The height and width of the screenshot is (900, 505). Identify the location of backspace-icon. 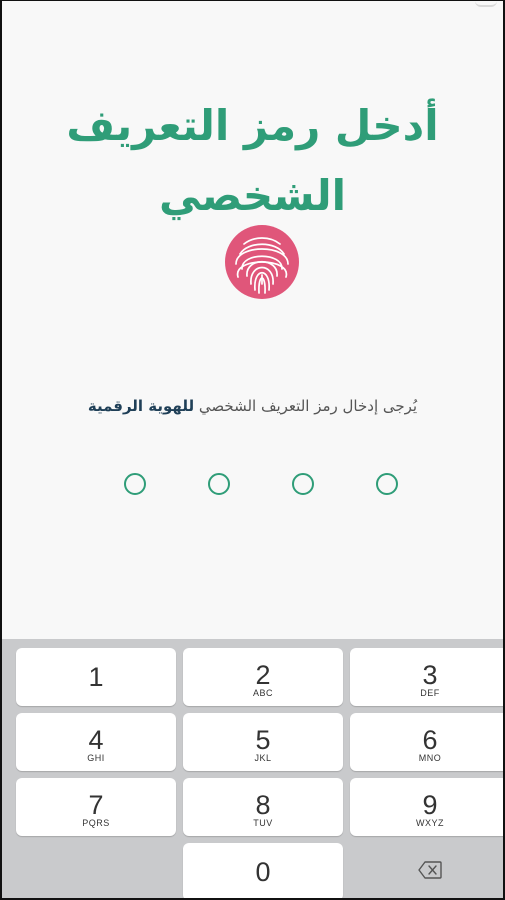
(430, 870).